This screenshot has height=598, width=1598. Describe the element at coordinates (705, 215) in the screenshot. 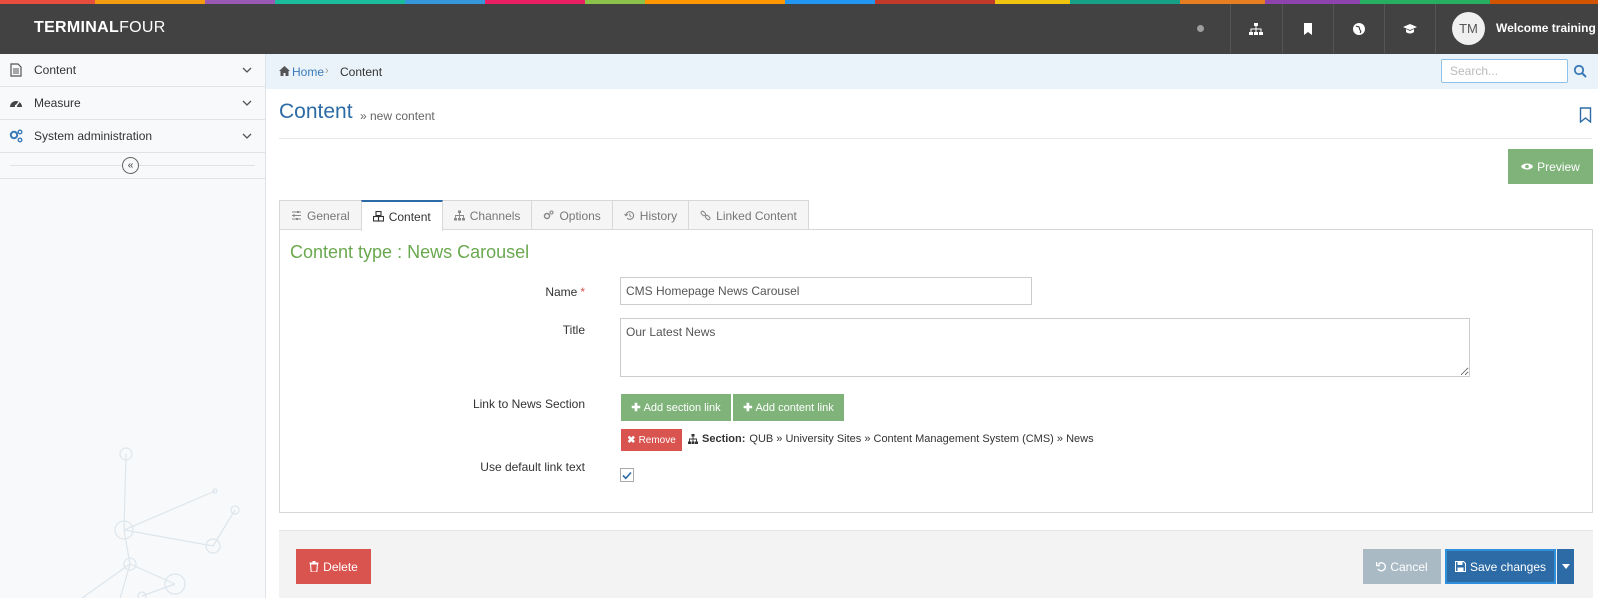

I see `link-icon` at that location.